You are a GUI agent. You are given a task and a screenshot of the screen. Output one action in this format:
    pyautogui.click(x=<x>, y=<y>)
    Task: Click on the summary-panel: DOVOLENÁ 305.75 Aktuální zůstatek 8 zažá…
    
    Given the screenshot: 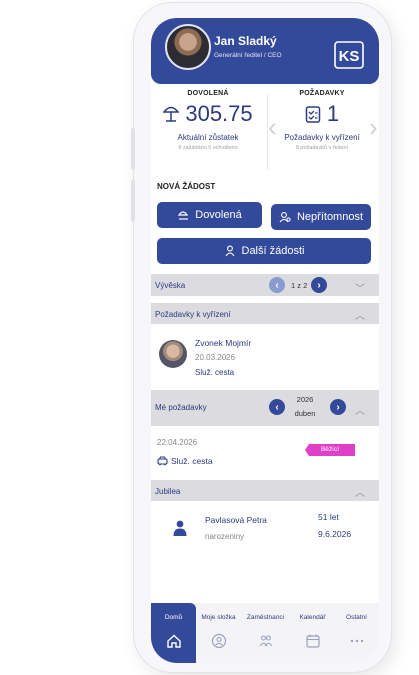 What is the action you would take?
    pyautogui.click(x=265, y=132)
    